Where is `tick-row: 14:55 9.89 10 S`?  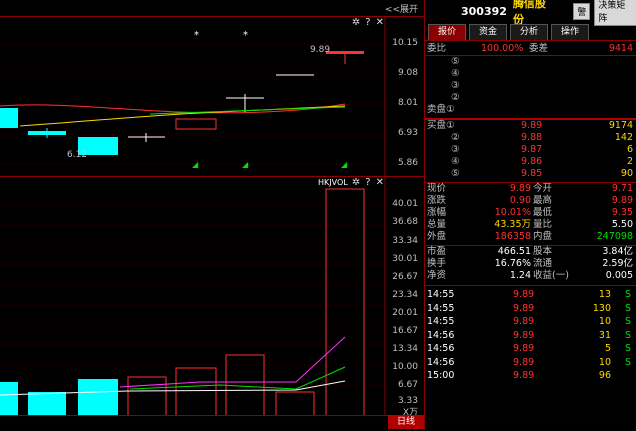
tick-row: 14:55 9.89 10 S is located at coordinates (530, 322).